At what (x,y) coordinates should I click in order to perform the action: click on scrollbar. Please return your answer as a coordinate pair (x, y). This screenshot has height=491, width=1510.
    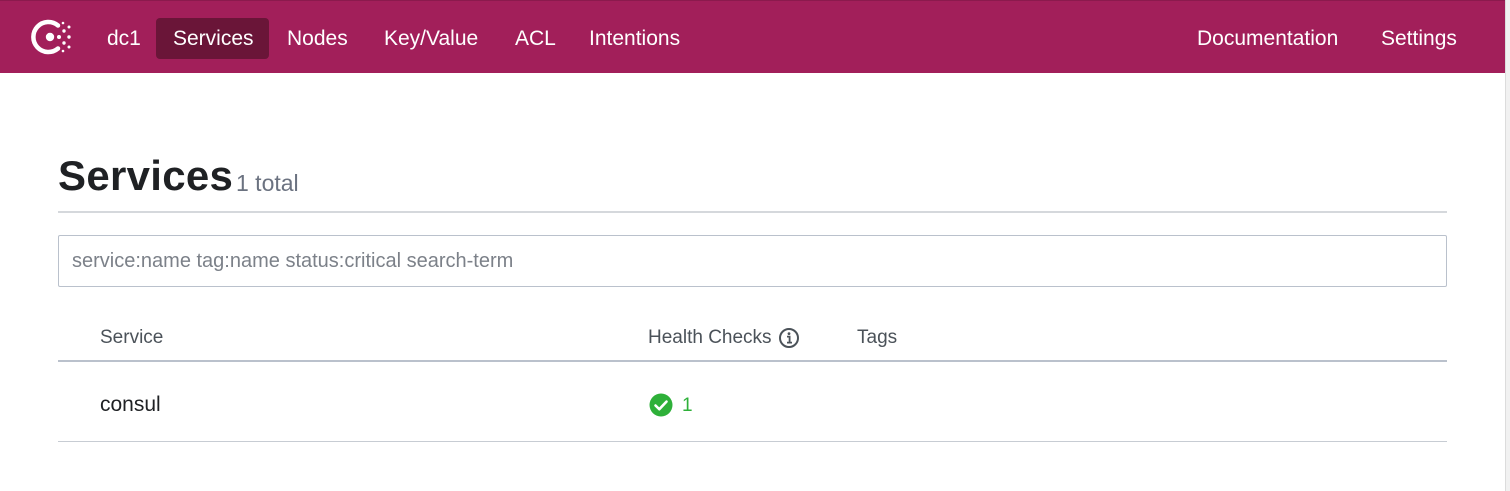
    Looking at the image, I should click on (1507, 245).